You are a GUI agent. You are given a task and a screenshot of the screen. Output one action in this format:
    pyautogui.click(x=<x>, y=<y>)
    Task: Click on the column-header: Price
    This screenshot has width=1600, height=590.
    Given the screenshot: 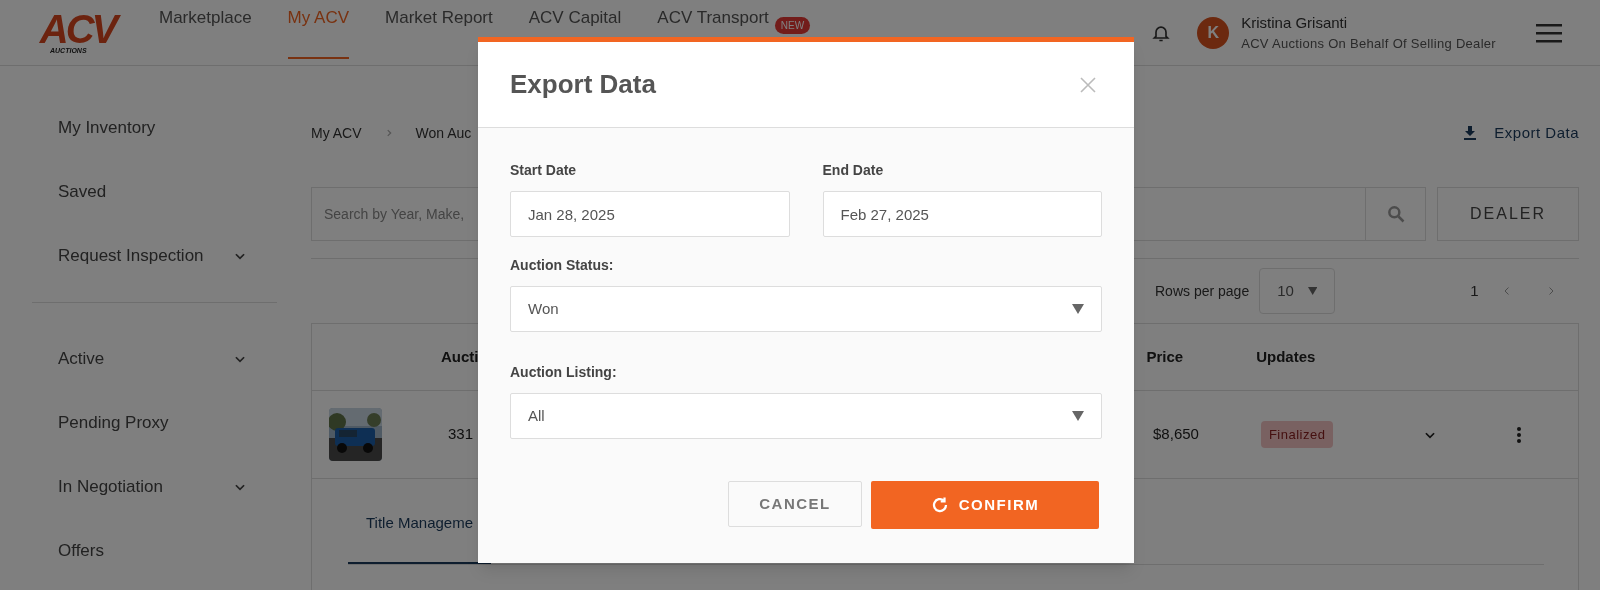 What is the action you would take?
    pyautogui.click(x=1165, y=356)
    